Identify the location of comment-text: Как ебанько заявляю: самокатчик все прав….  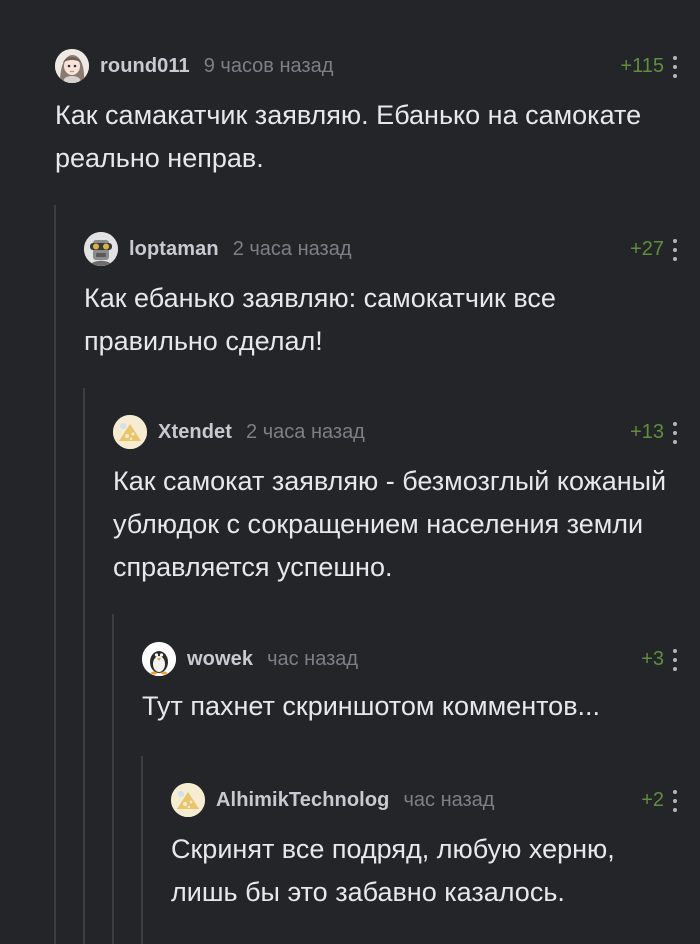
(320, 319).